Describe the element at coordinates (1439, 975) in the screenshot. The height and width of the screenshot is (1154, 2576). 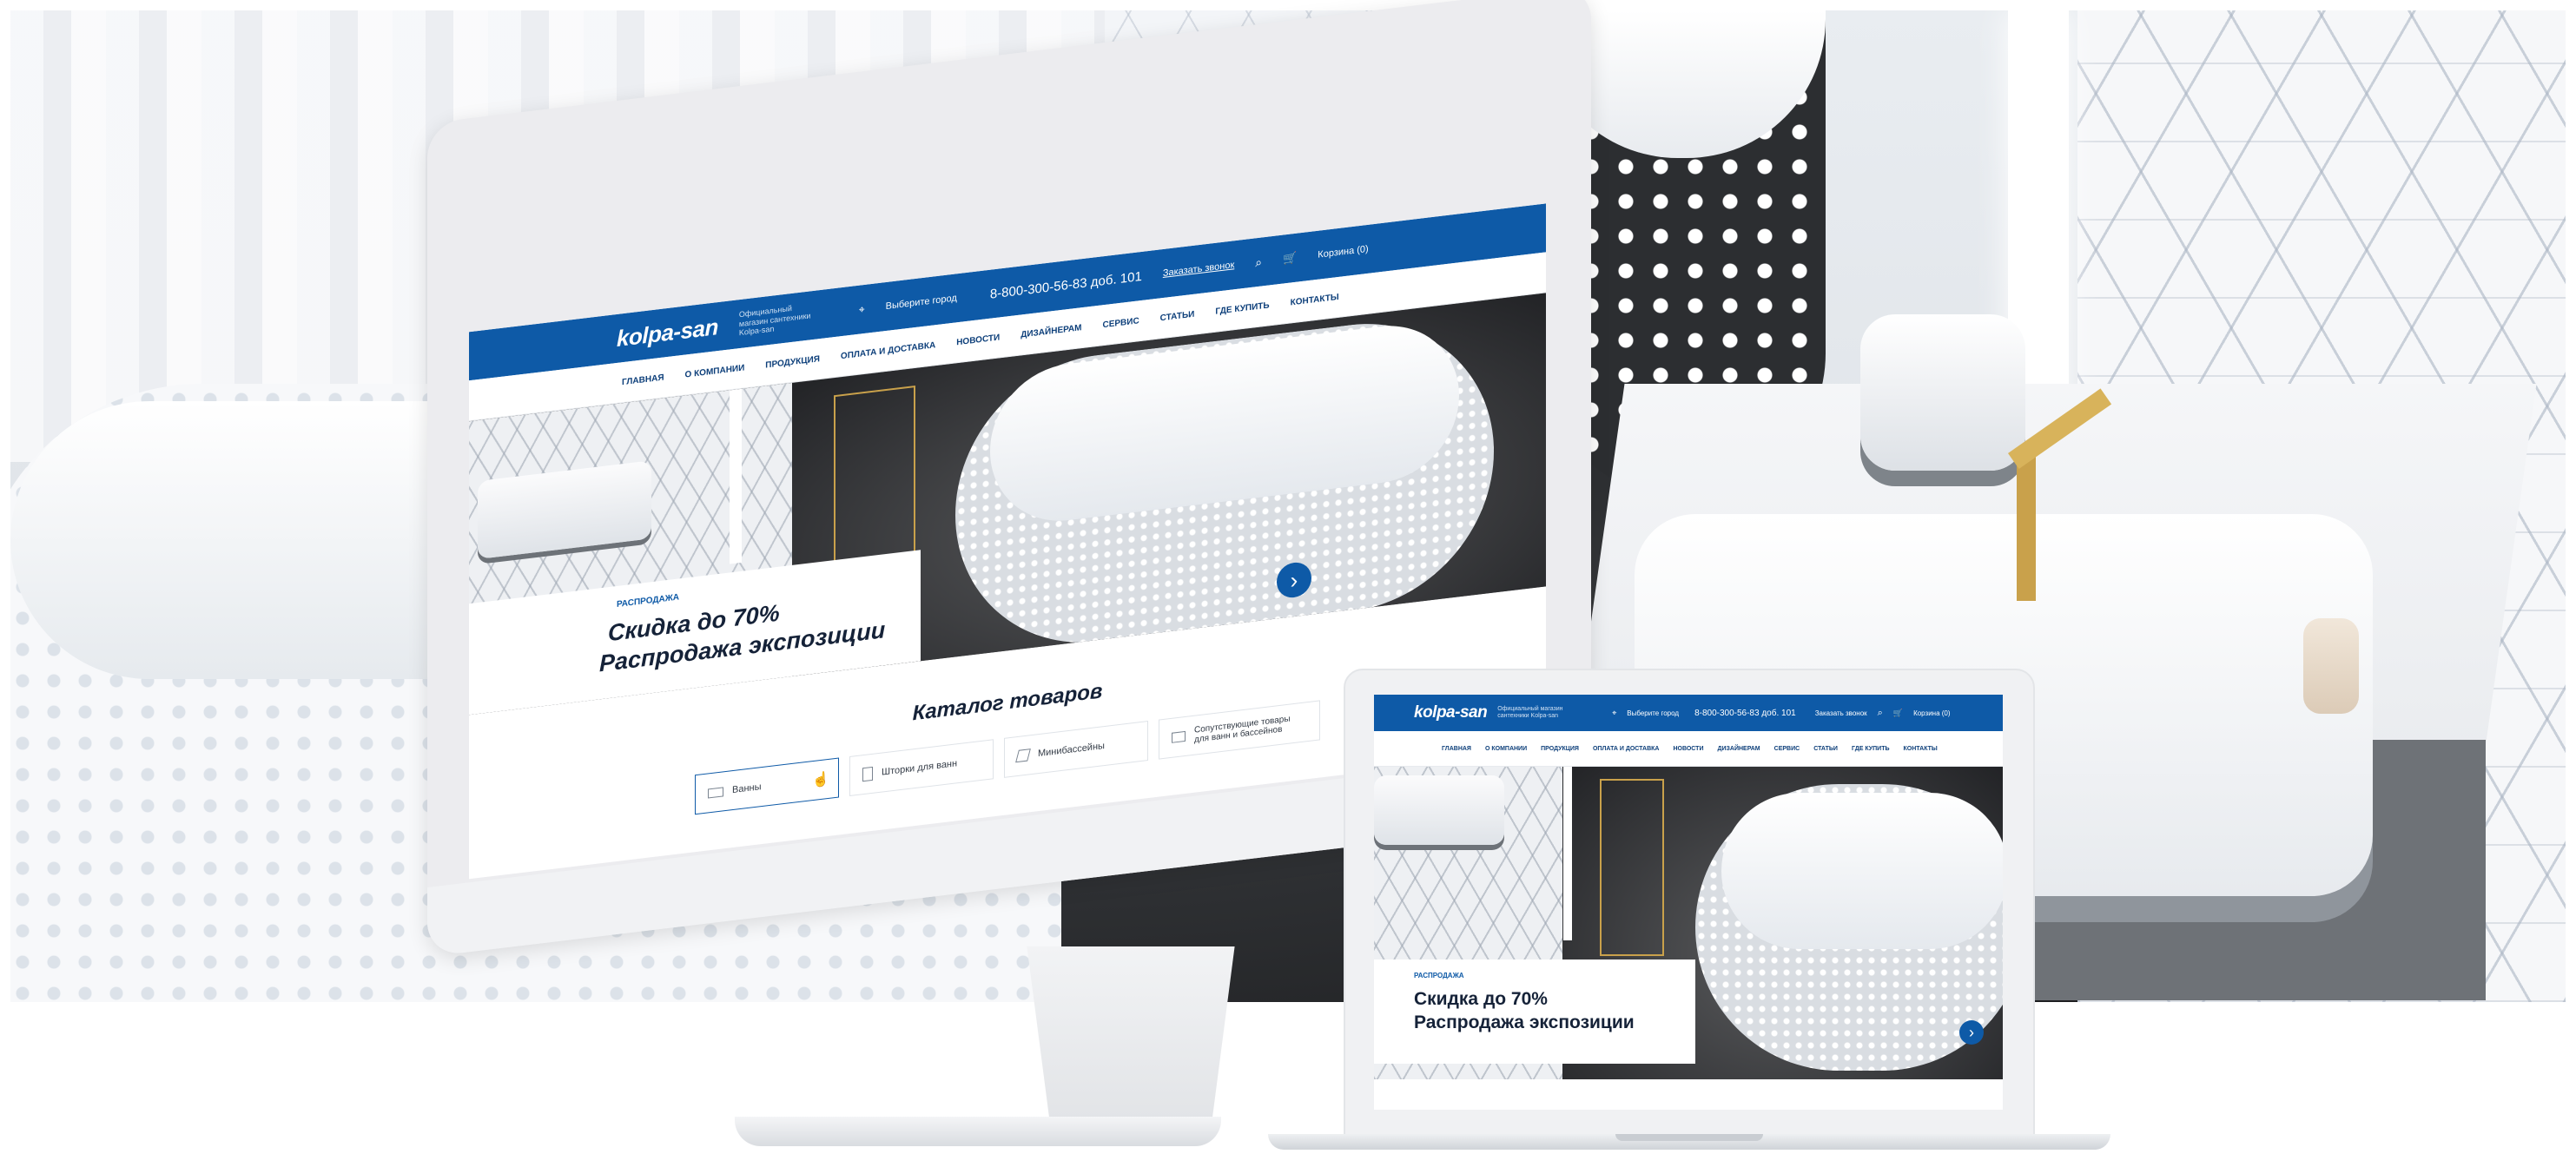
I see `hero-kicker: РАСПРОДАЖА` at that location.